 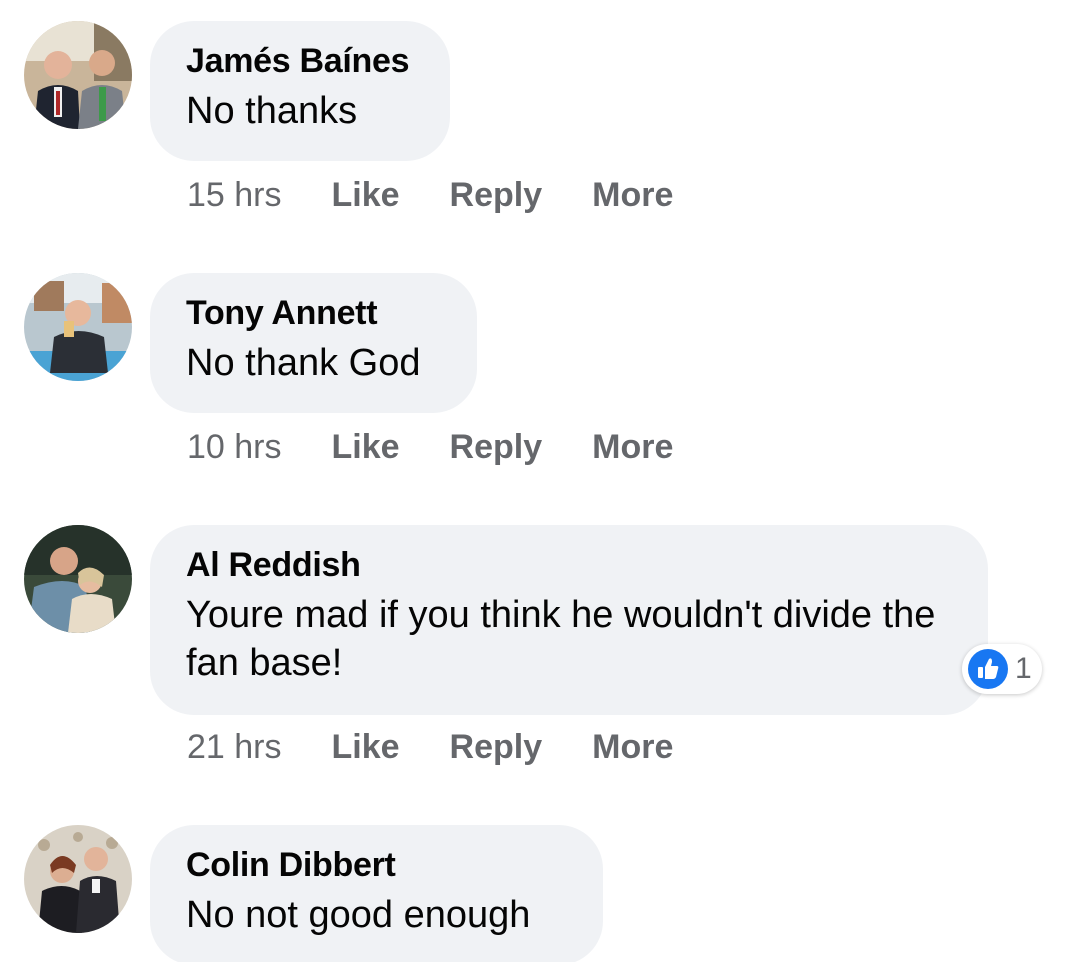 I want to click on comment-bubble: Colin Dibbert No not good enough, so click(x=376, y=893).